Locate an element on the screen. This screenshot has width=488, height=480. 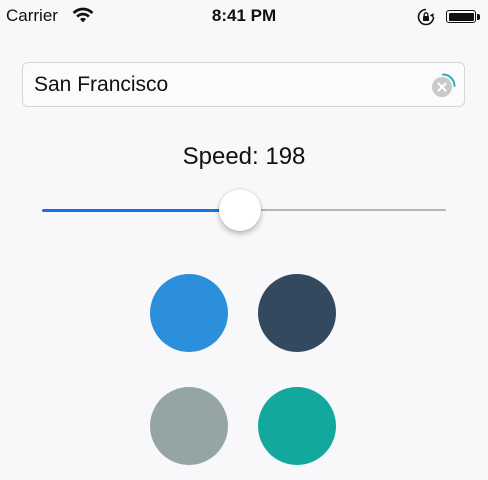
color-swatch-teal is located at coordinates (297, 426).